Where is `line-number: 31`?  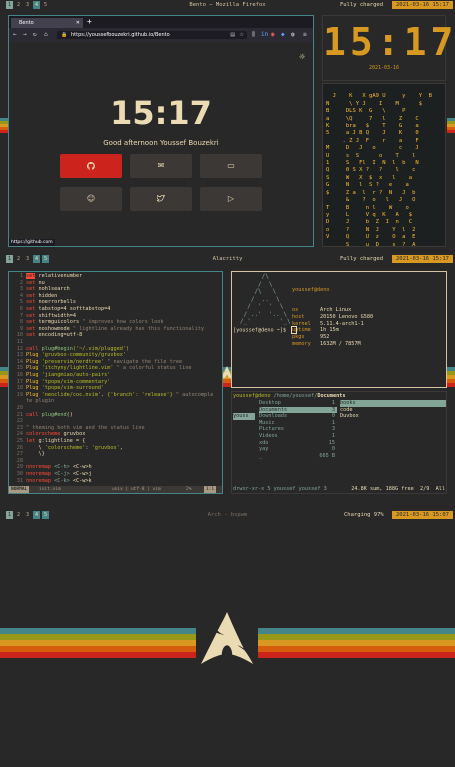
line-number: 31 is located at coordinates (19, 480).